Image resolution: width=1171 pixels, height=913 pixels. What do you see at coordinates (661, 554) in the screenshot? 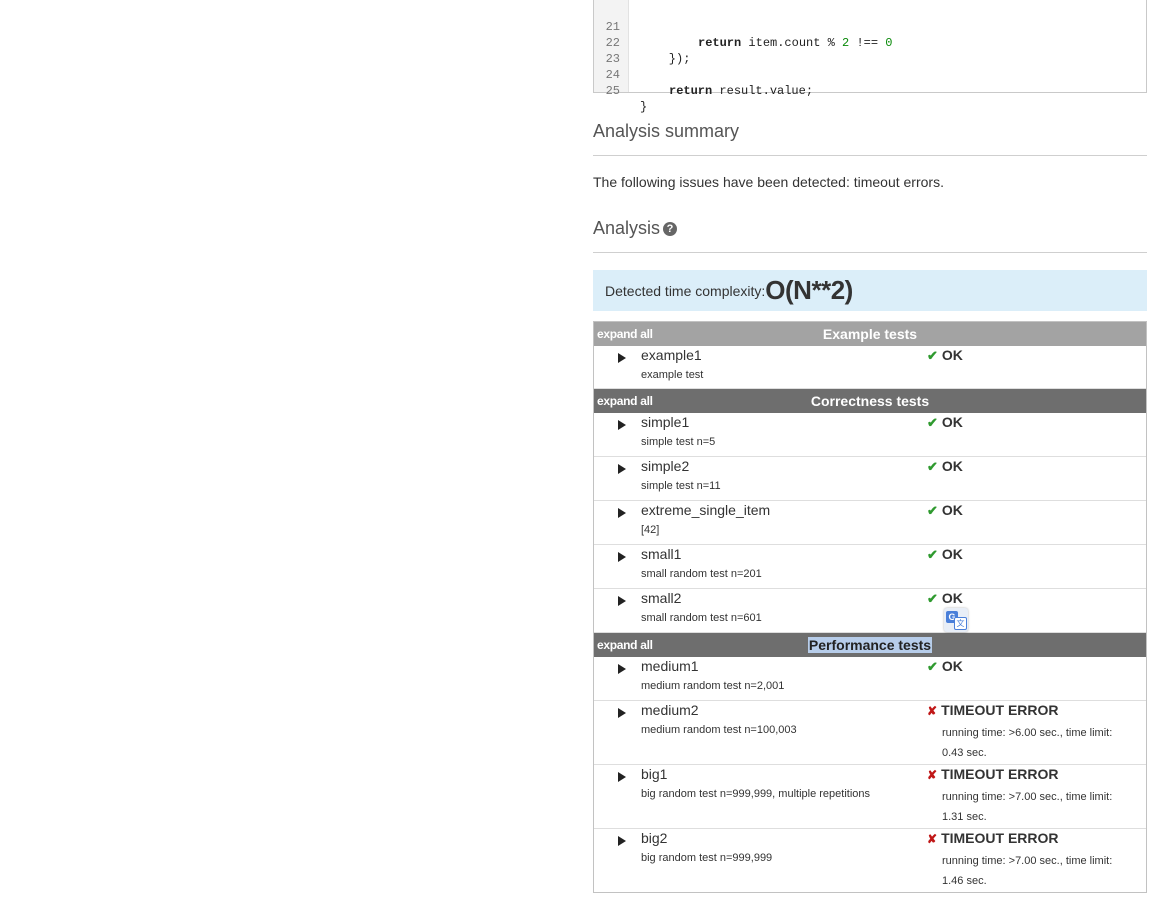
I see `test-name: small1` at bounding box center [661, 554].